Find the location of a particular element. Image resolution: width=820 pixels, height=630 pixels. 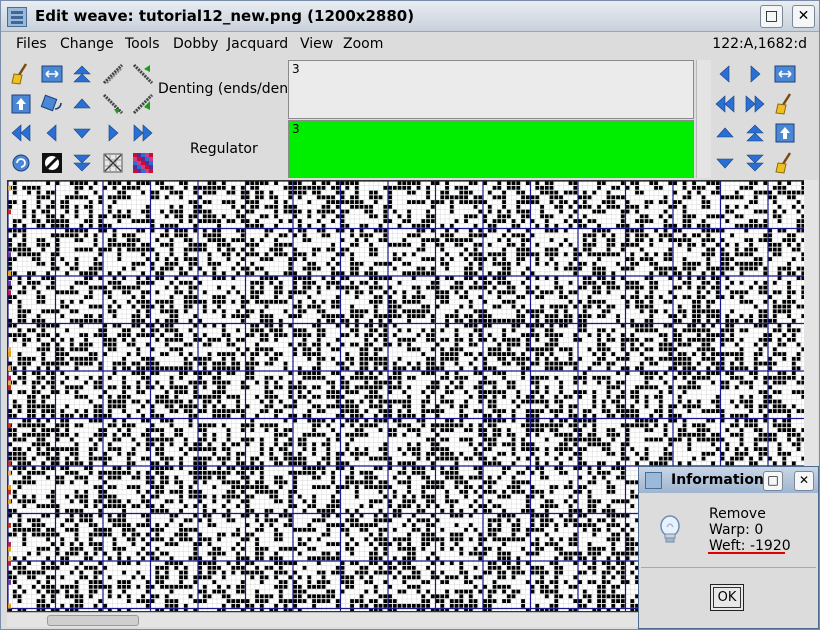

lift-up-button is located at coordinates (785, 133).